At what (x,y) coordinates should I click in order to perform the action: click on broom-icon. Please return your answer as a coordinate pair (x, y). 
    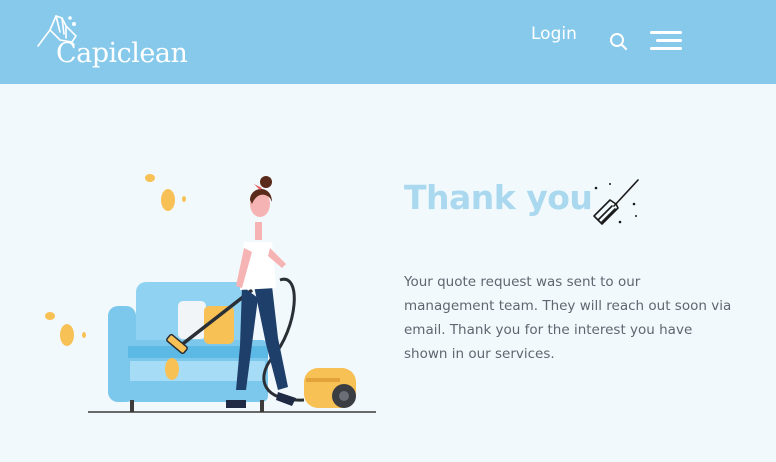
    Looking at the image, I should click on (616, 202).